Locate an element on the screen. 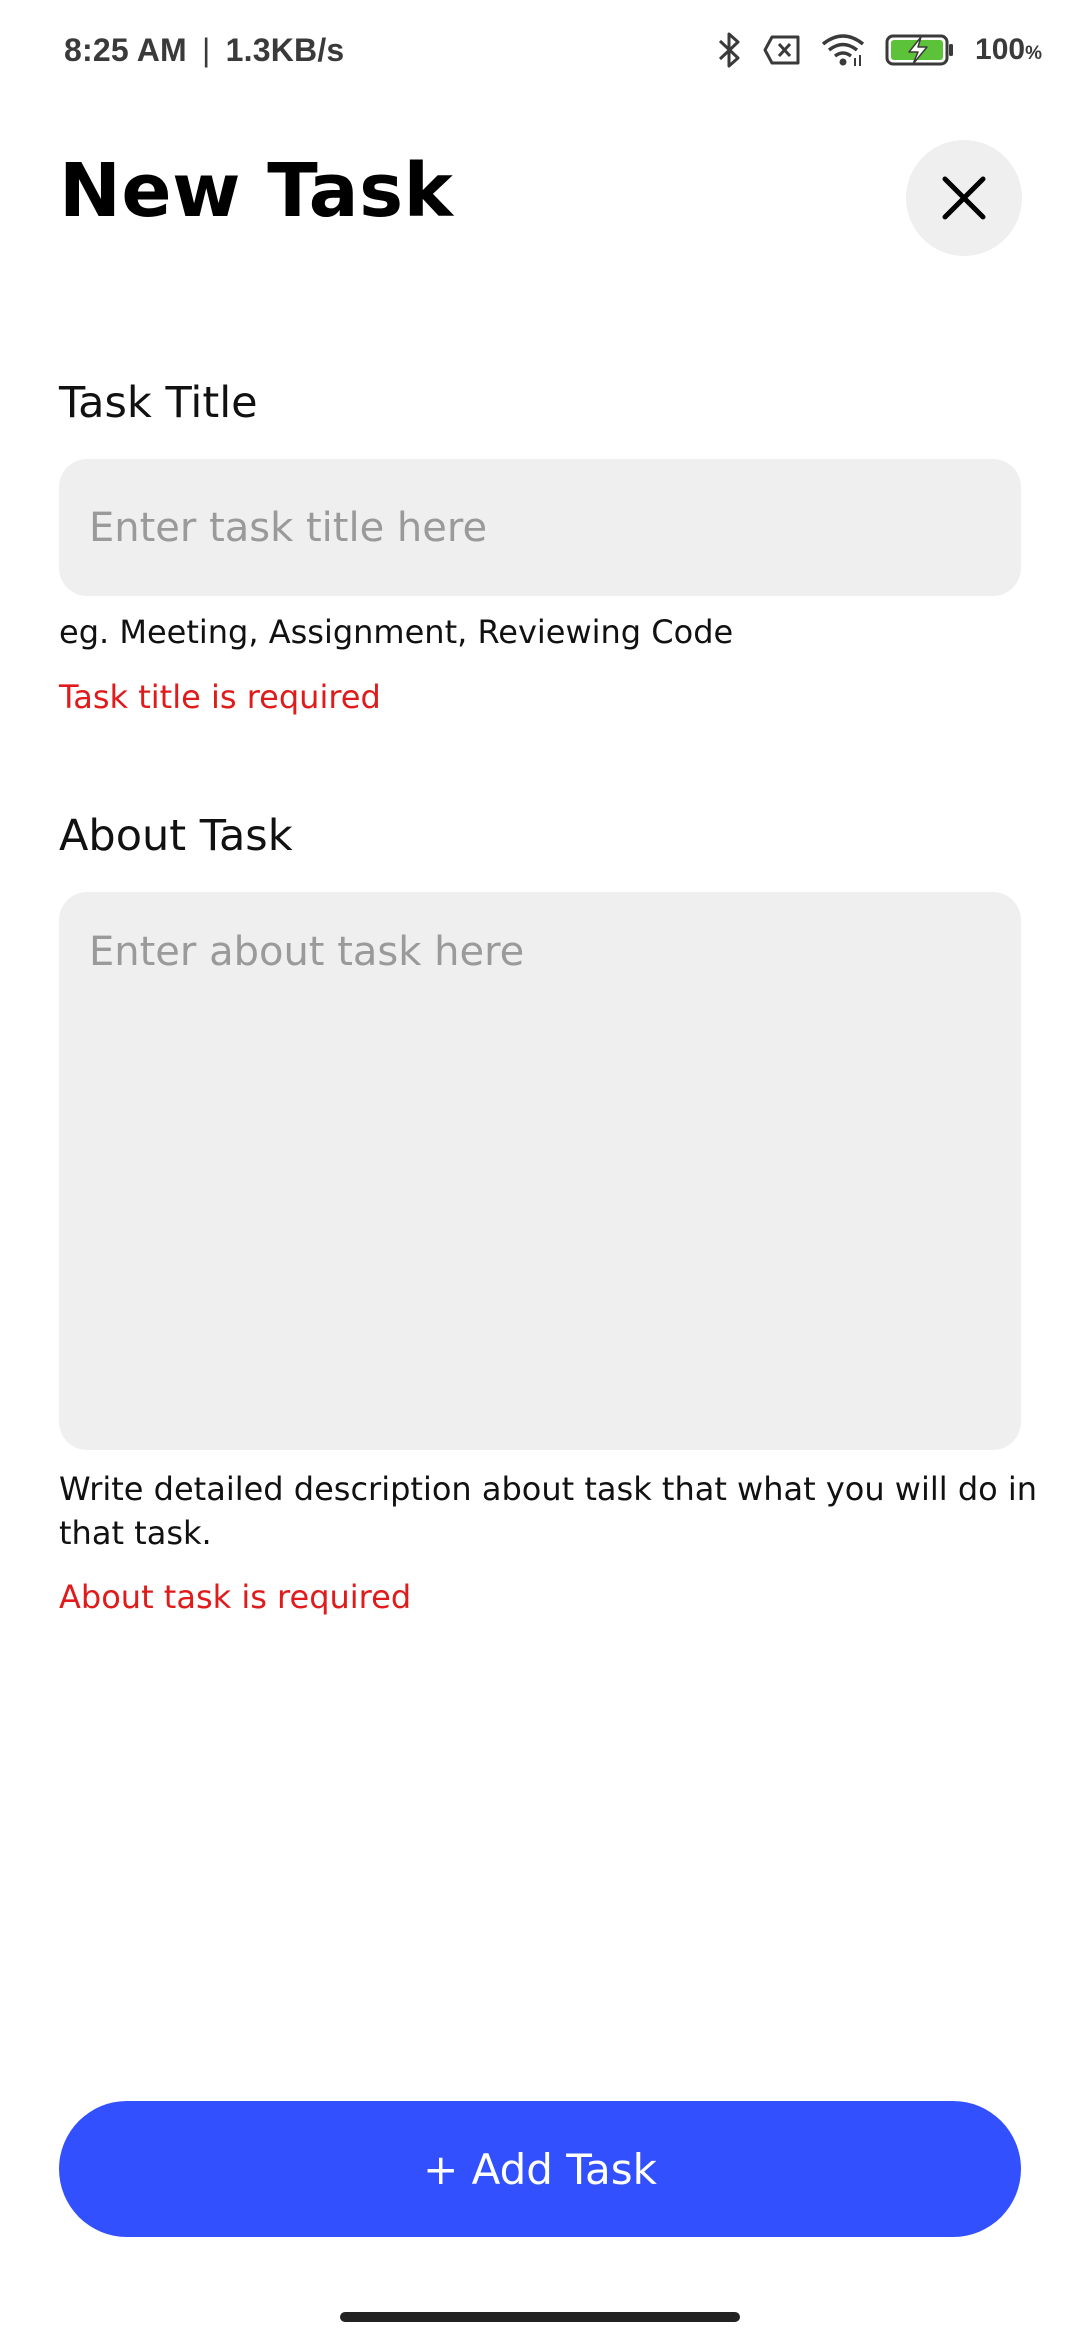 The image size is (1080, 2340). bluetooth-icon is located at coordinates (730, 50).